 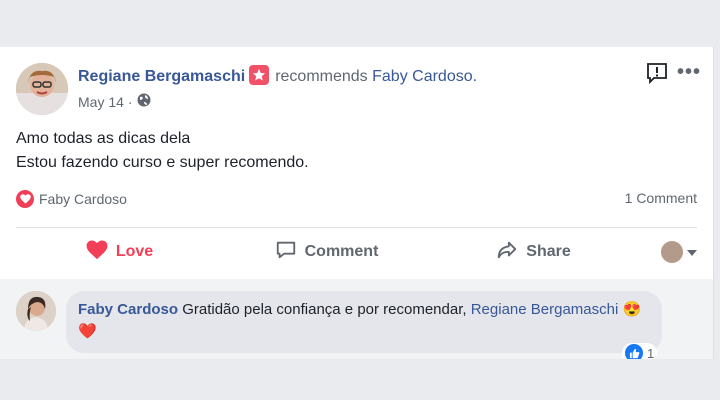 I want to click on share-label: Share, so click(x=548, y=251).